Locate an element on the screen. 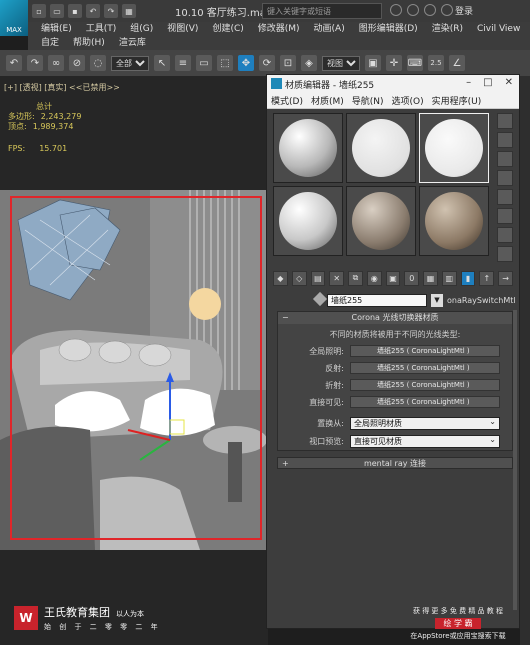 Image resolution: width=530 pixels, height=645 pixels. select-by-material-icon is located at coordinates (505, 254).